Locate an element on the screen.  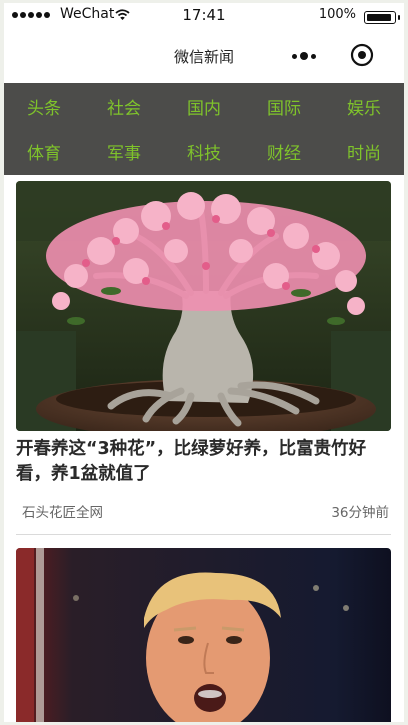
article-time: 36分钟前 is located at coordinates (360, 513).